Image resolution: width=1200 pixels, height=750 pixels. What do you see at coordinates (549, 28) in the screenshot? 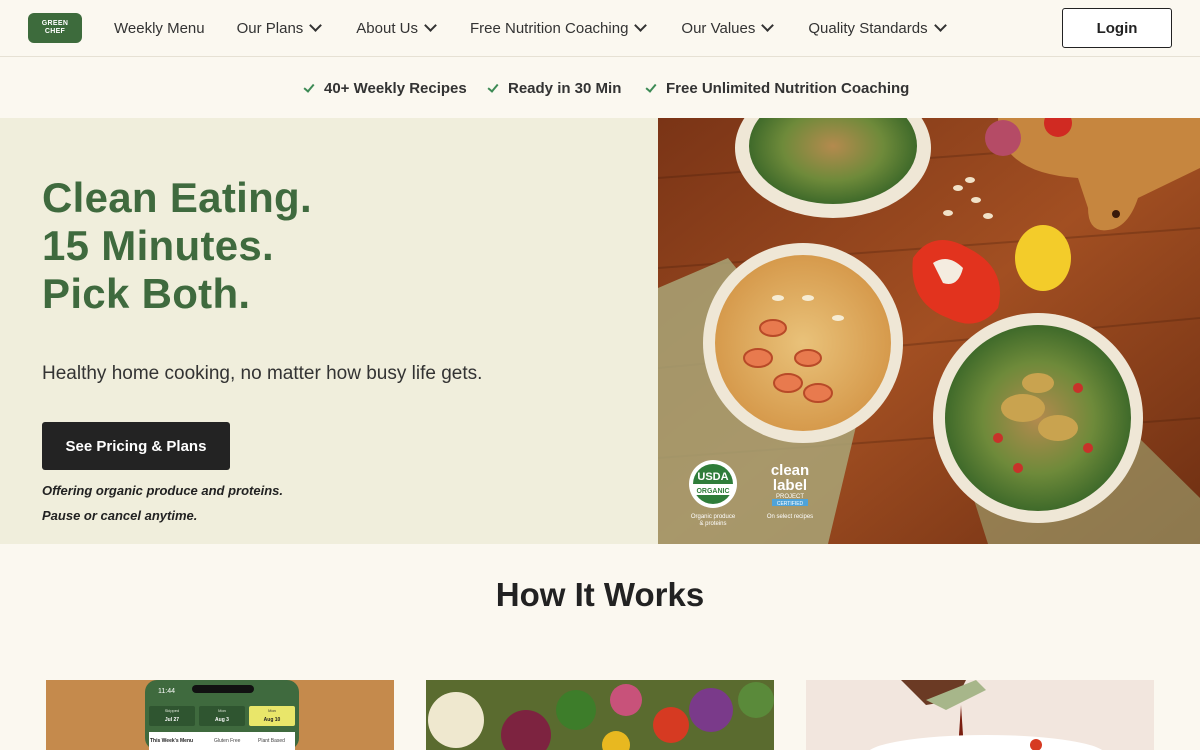
I see `nav-free-nutrition-coaching-label: Free Nutrition Coaching` at bounding box center [549, 28].